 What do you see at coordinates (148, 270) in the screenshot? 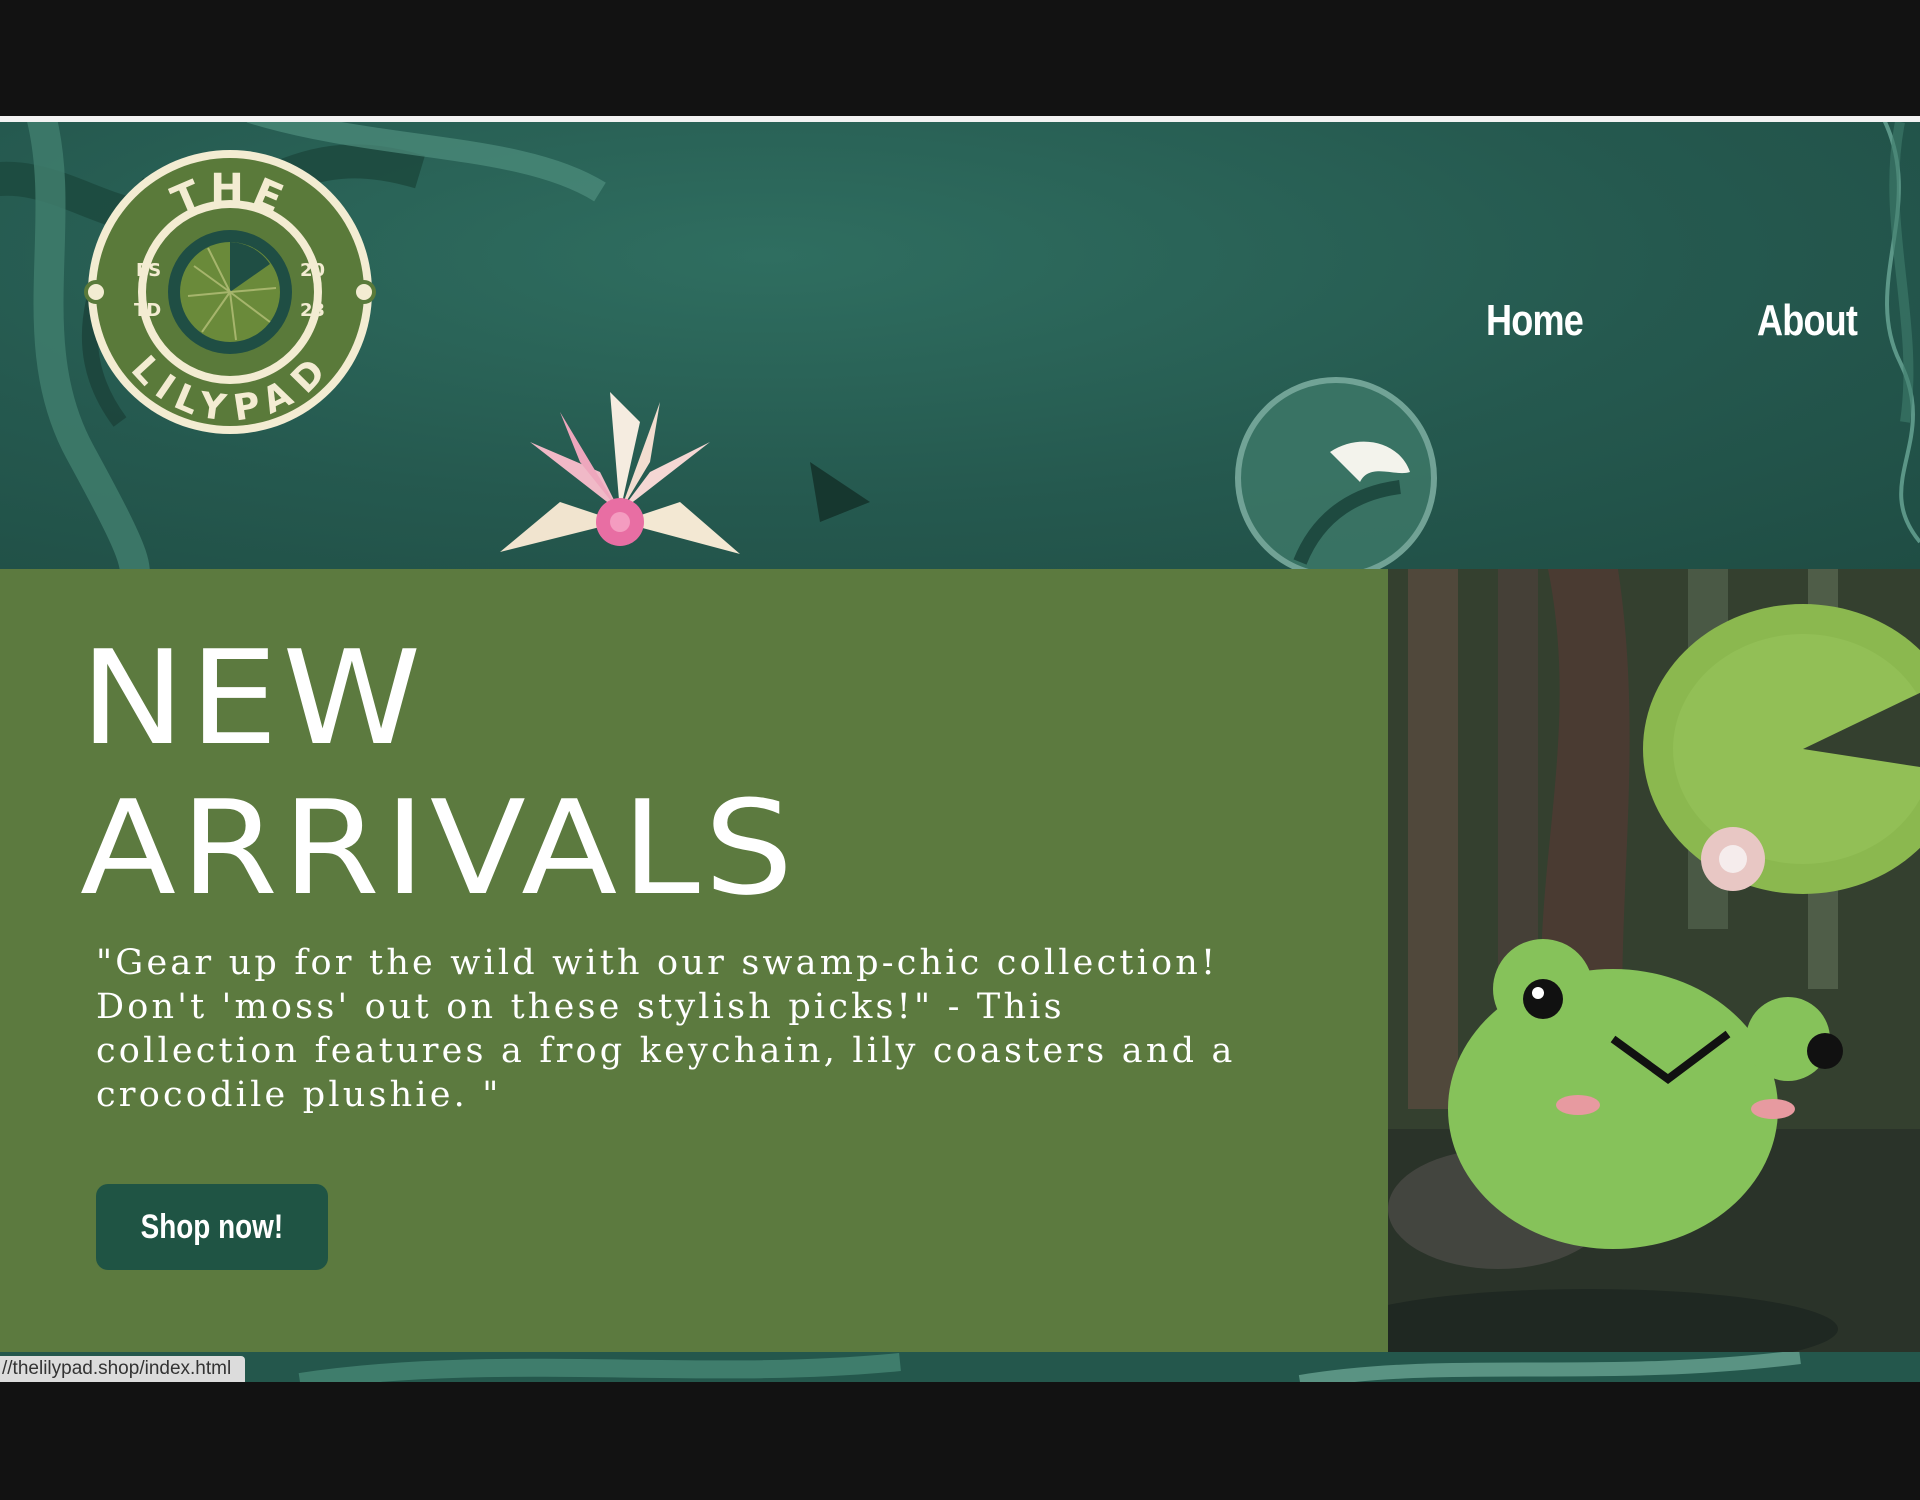
I see `logo-left-top: ES` at bounding box center [148, 270].